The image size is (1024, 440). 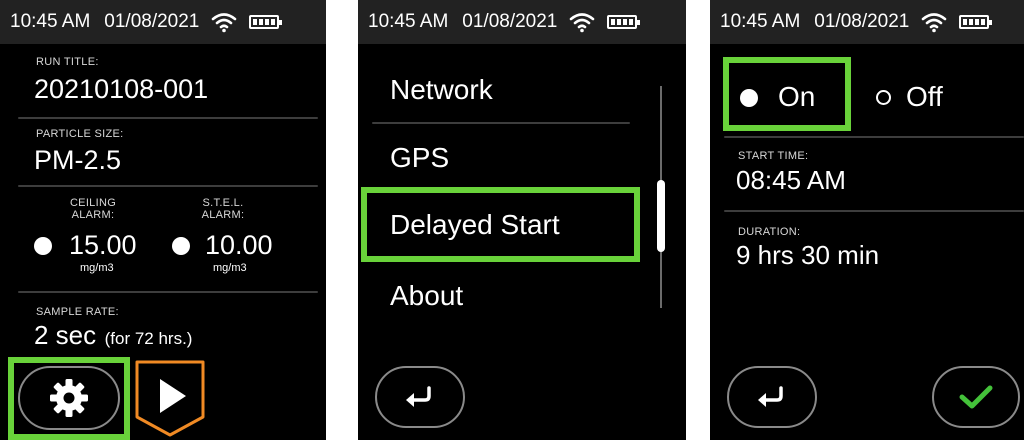 I want to click on sample-rate-value: 2 sec, so click(x=65, y=335).